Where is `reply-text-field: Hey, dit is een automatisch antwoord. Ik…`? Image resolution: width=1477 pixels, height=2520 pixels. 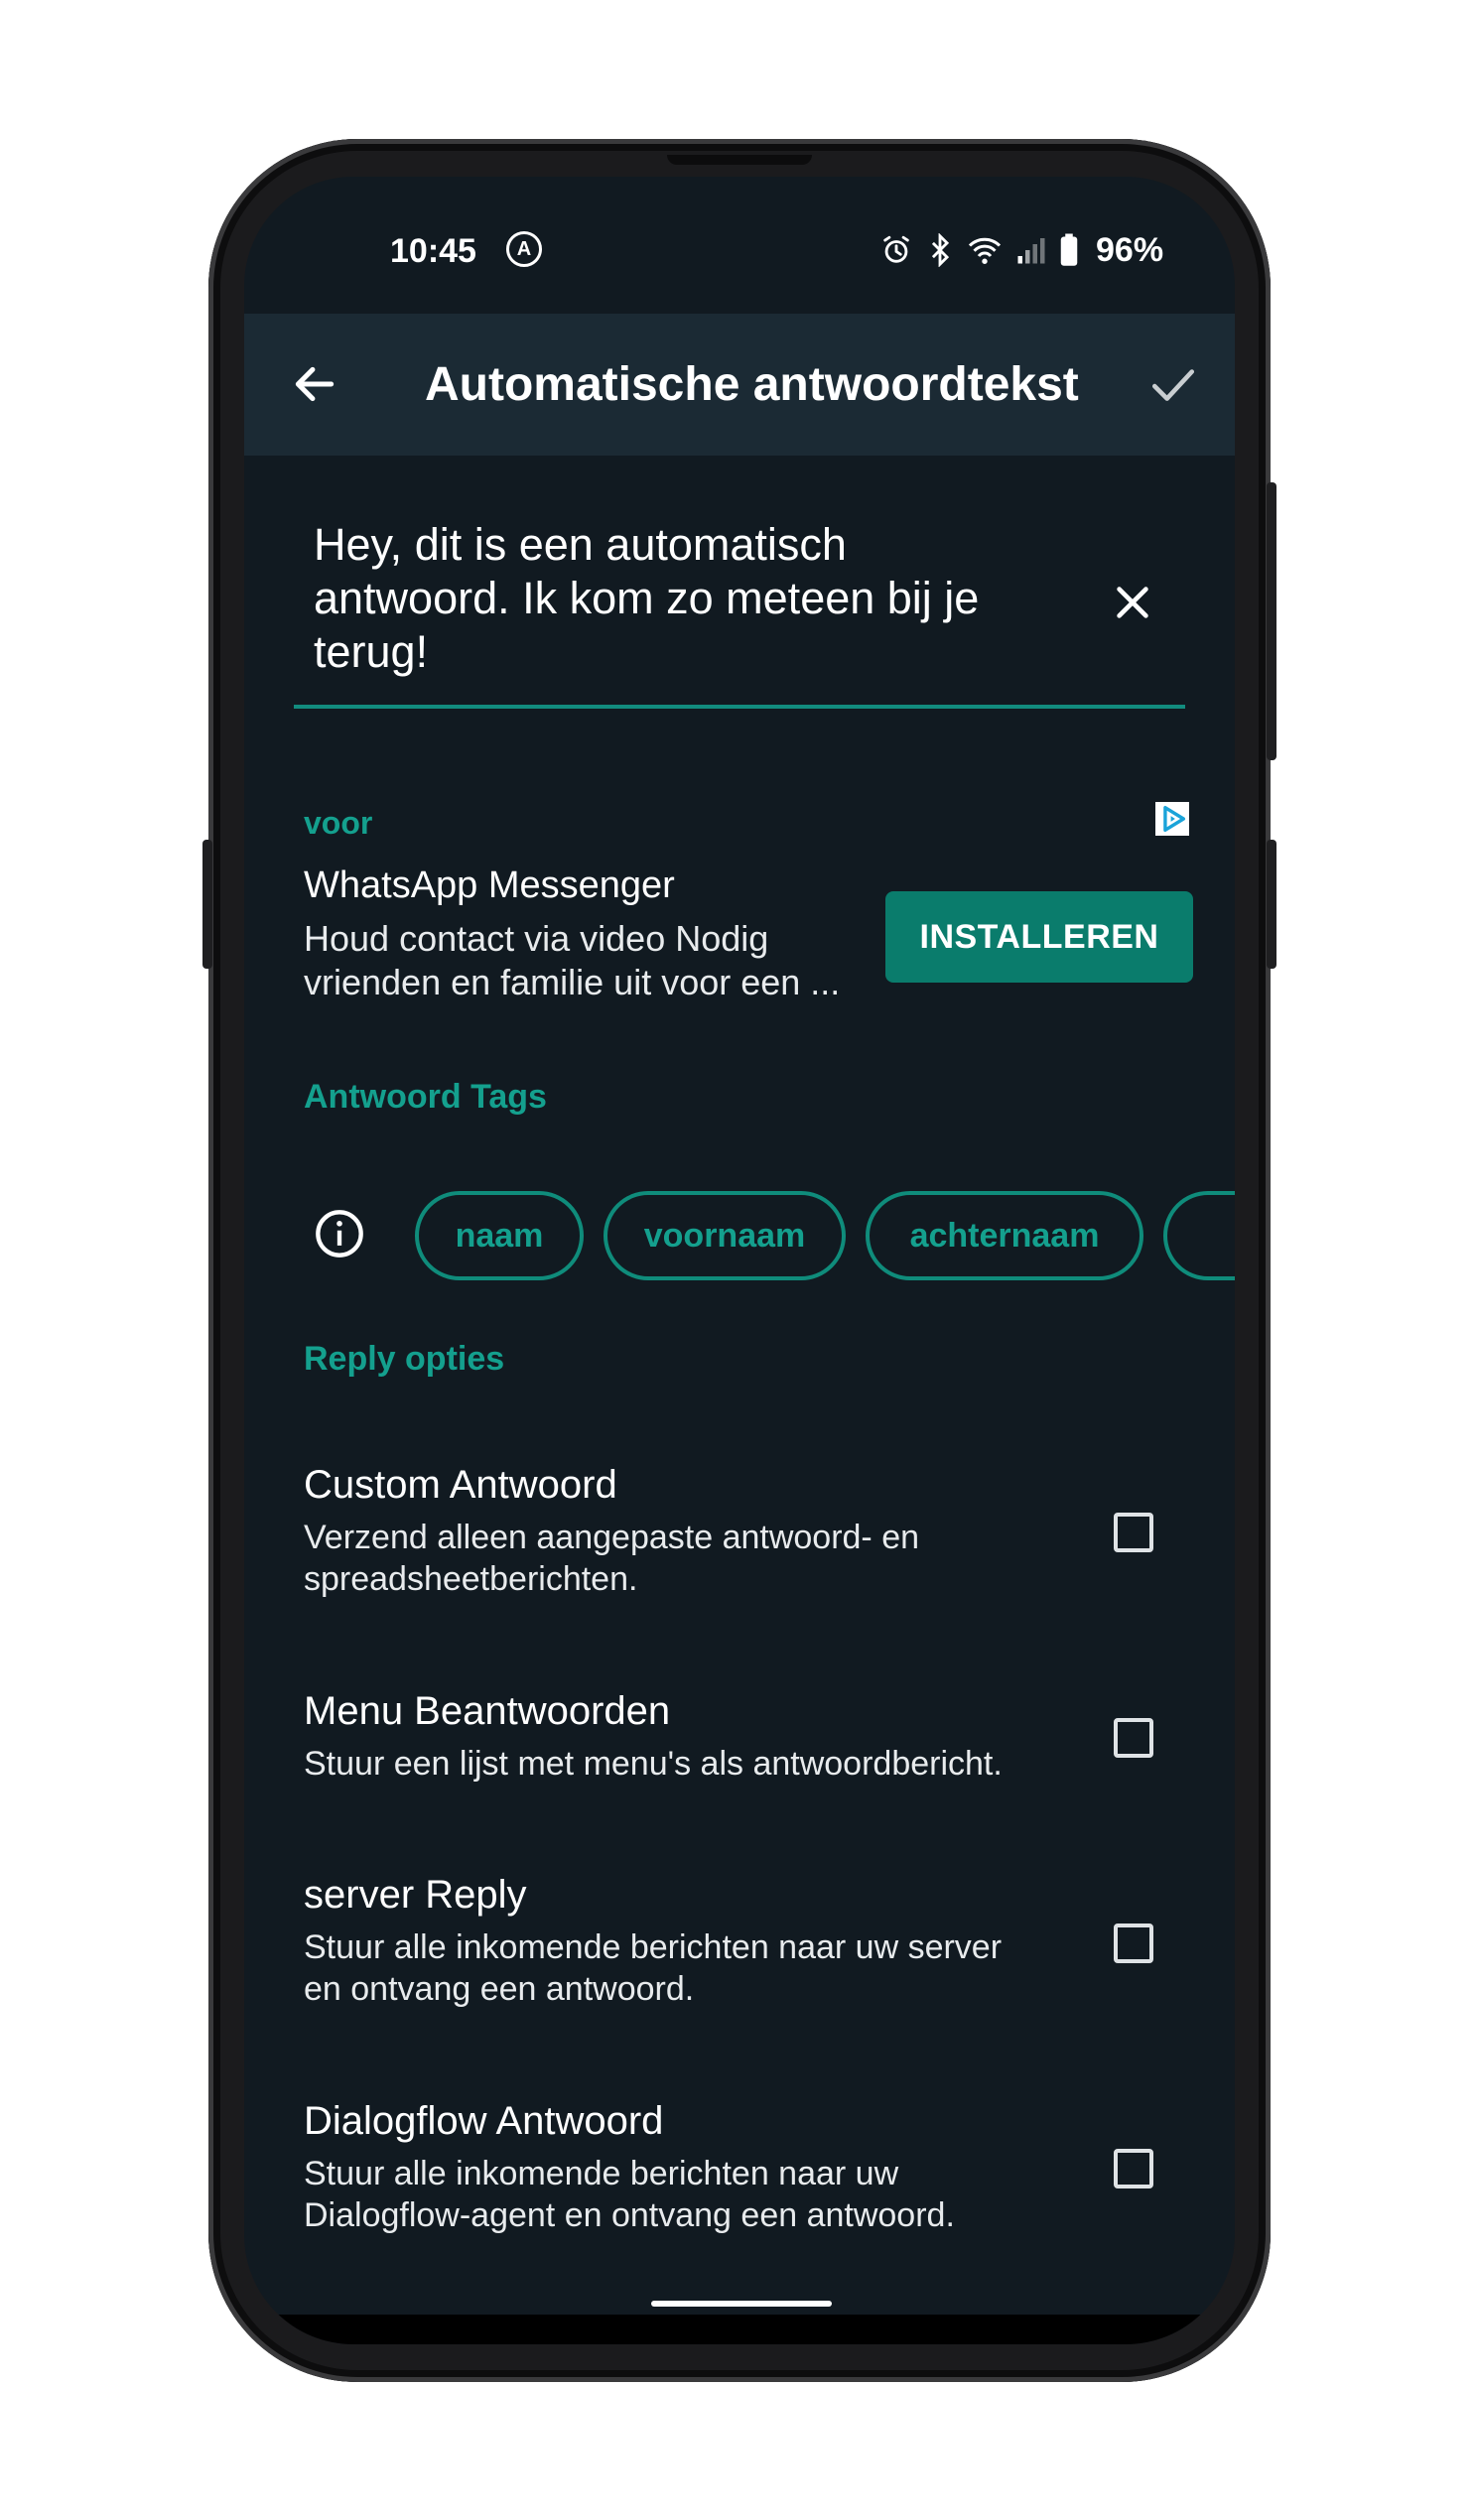
reply-text-field: Hey, dit is een automatisch antwoord. Ik… is located at coordinates (739, 607).